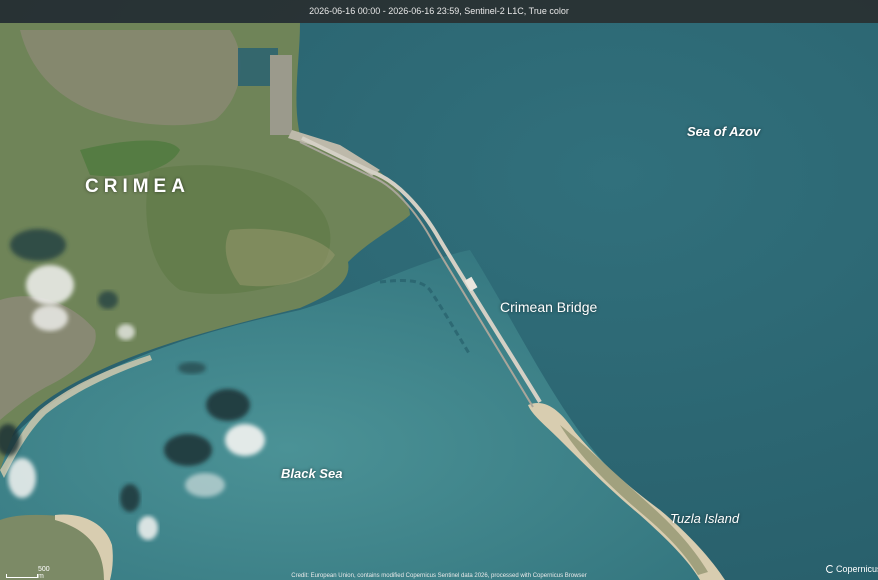  What do you see at coordinates (857, 569) in the screenshot?
I see `copernicus-logo-text: Copernicus` at bounding box center [857, 569].